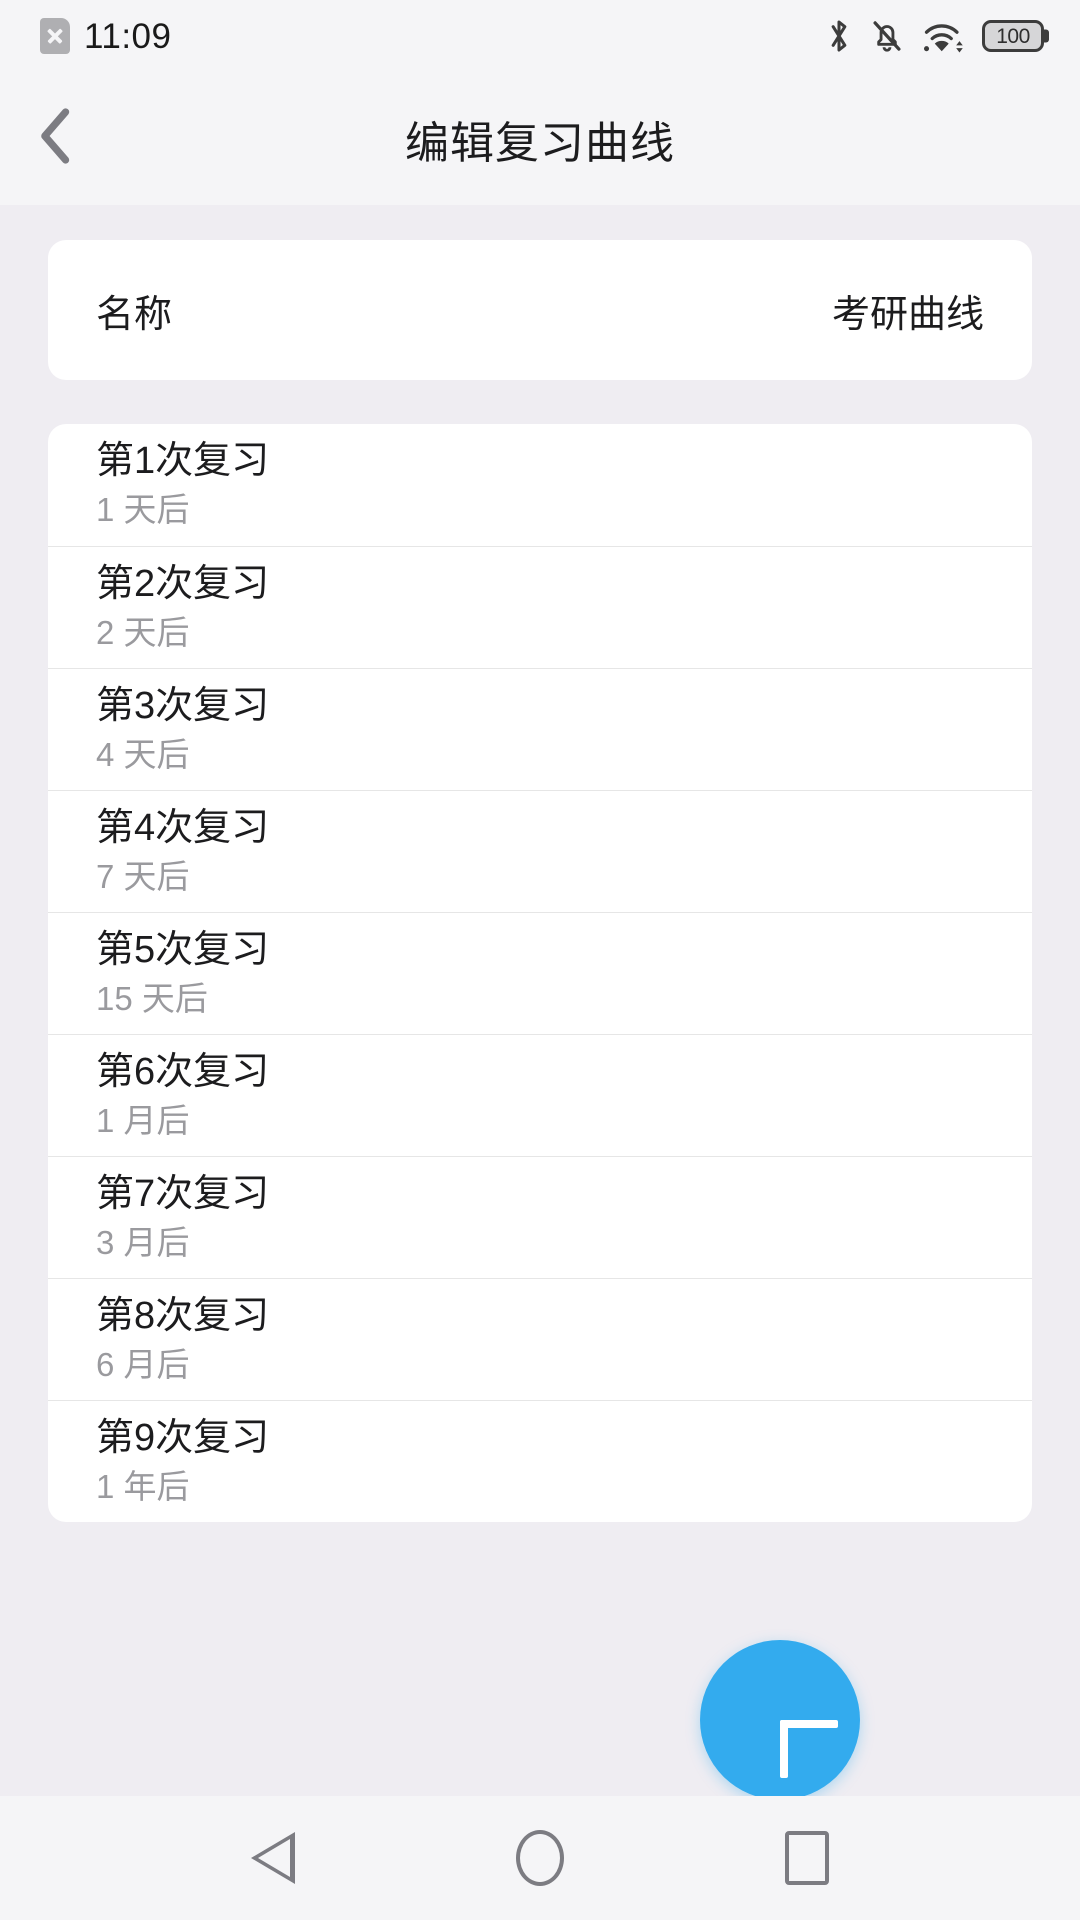 This screenshot has width=1080, height=1920. I want to click on battery-indicator: 100, so click(1013, 36).